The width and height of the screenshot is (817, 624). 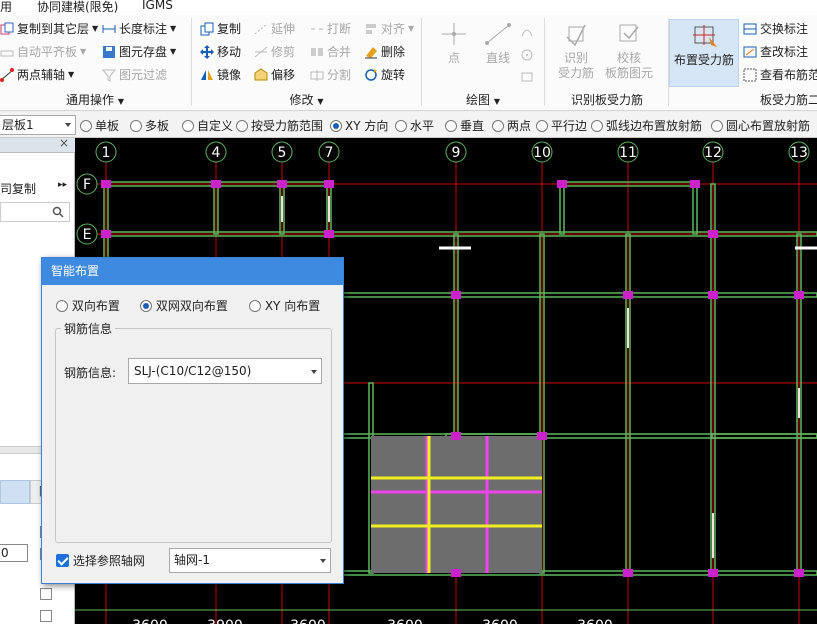 What do you see at coordinates (207, 125) in the screenshot?
I see `option-2: 自定义` at bounding box center [207, 125].